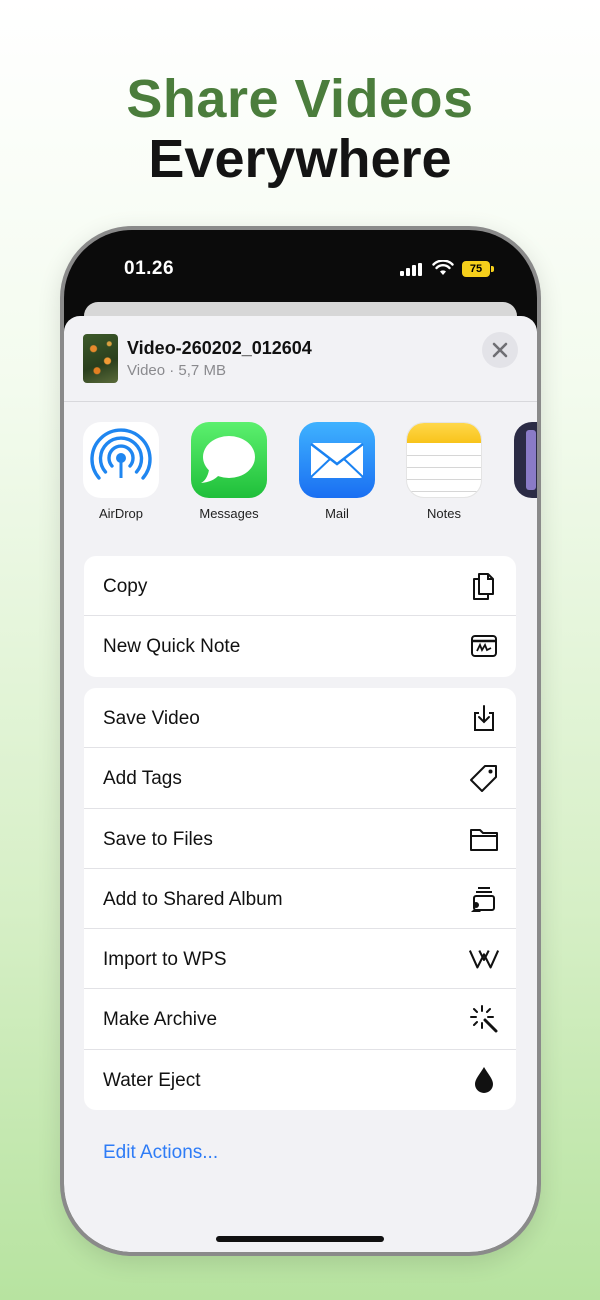 This screenshot has width=600, height=1300. What do you see at coordinates (300, 1019) in the screenshot?
I see `action-make-archive: Make Archive` at bounding box center [300, 1019].